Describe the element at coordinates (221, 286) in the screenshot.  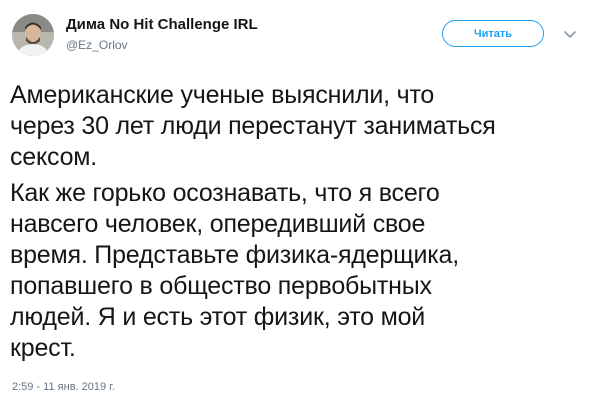
I see `tweet-line: попавшего в общество первобытных` at that location.